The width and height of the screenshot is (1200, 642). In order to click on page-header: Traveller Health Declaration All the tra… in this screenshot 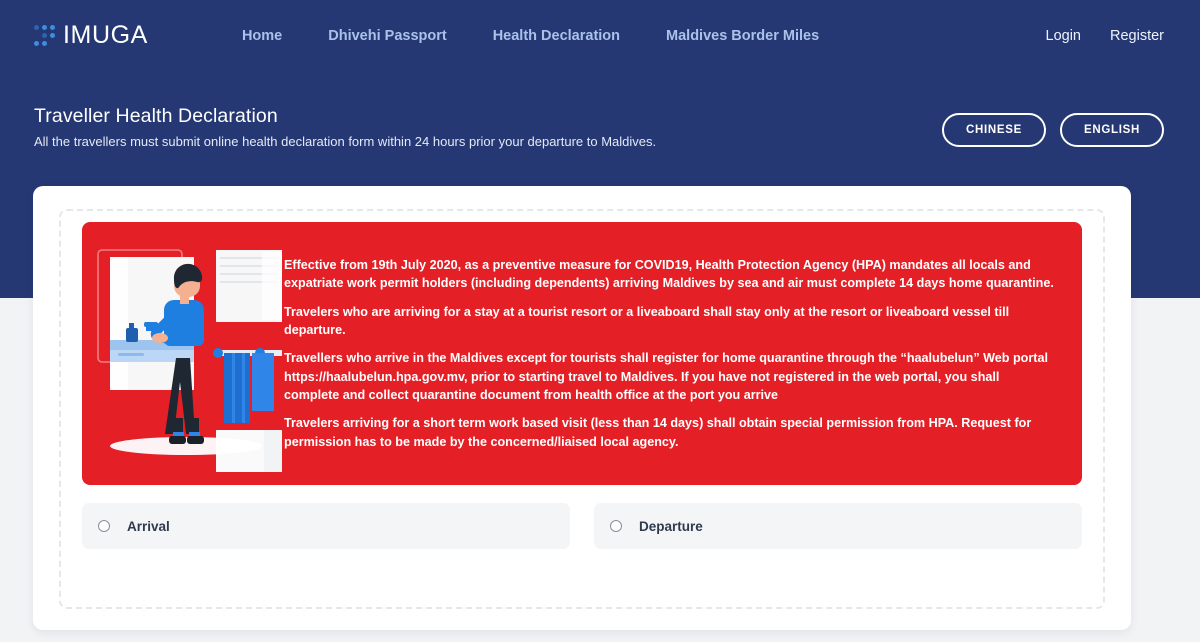, I will do `click(600, 127)`.